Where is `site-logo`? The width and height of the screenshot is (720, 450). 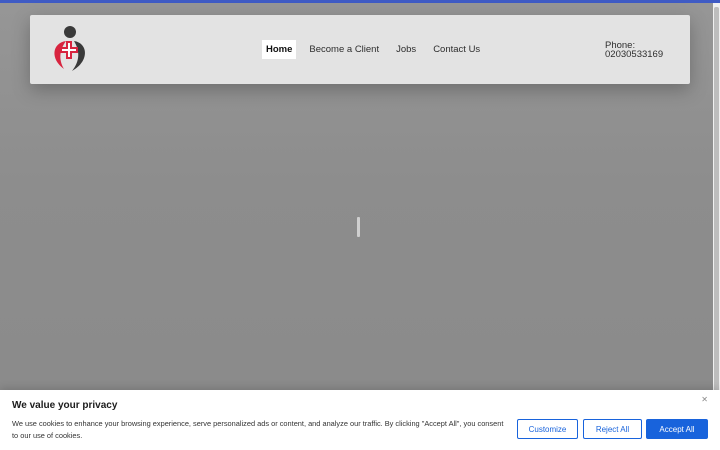 site-logo is located at coordinates (70, 50).